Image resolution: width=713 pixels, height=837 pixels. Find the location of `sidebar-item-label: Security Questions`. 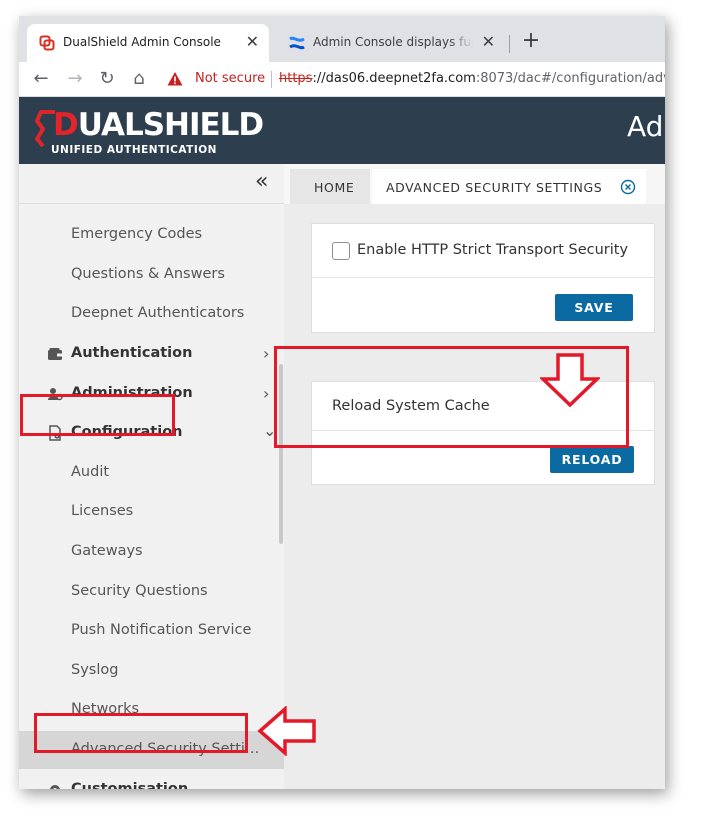

sidebar-item-label: Security Questions is located at coordinates (139, 591).